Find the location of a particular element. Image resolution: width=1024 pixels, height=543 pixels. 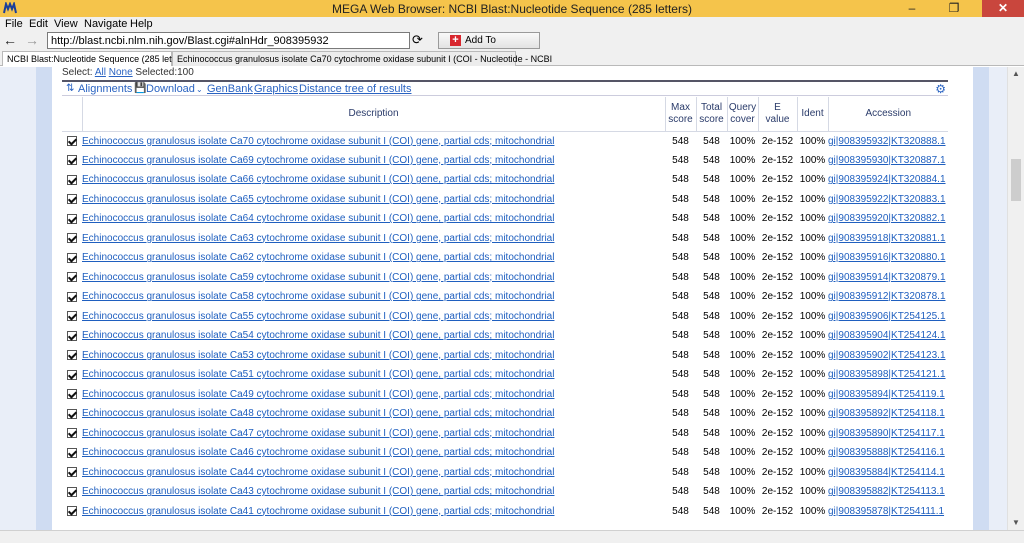

gear-icon: ⚙ is located at coordinates (940, 89).